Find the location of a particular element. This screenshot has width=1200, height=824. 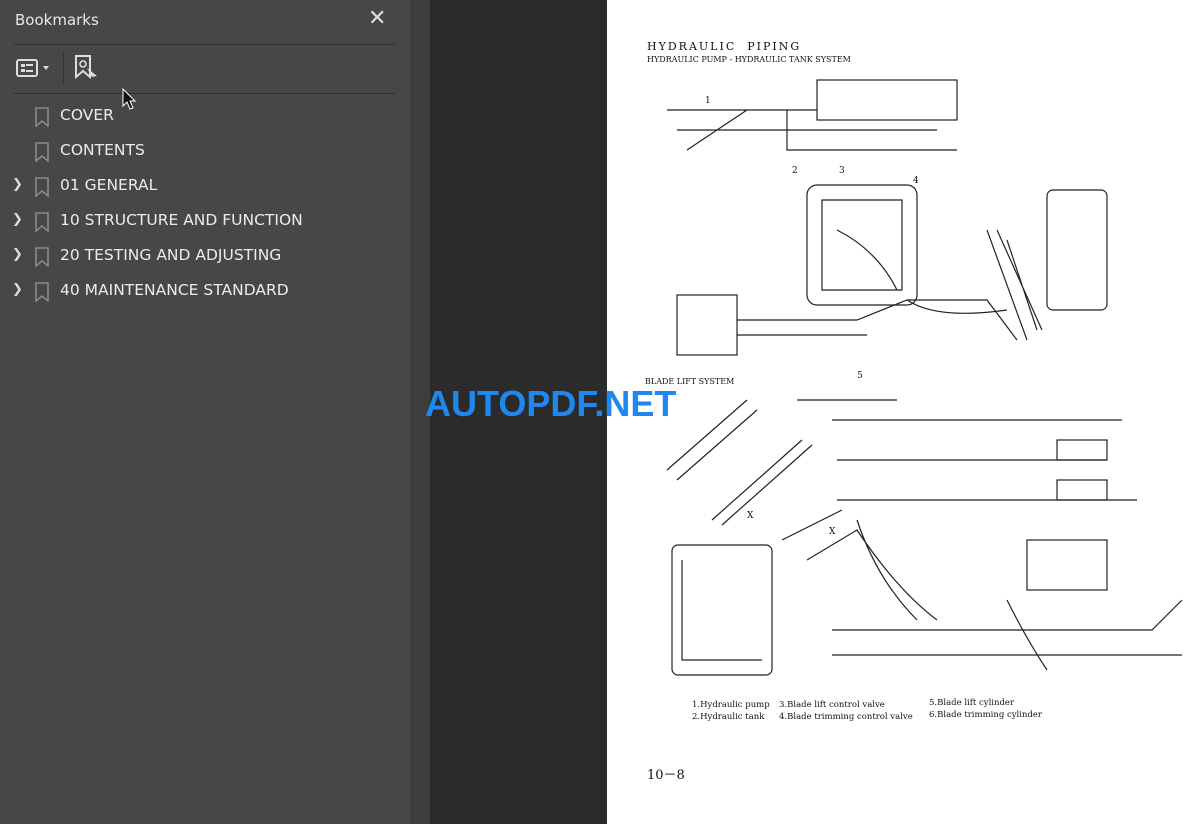

bookmark-item: ❯ 01 GENERAL is located at coordinates (200, 186).